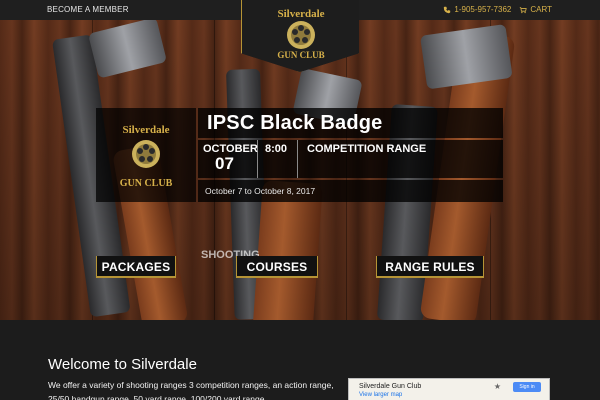 The image size is (600, 400). What do you see at coordinates (380, 395) in the screenshot?
I see `view-larger-map-link: View larger map` at bounding box center [380, 395].